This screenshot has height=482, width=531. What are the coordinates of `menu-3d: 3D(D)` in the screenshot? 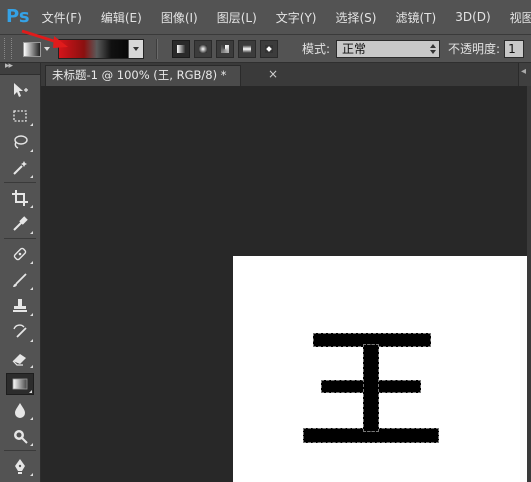 It's located at (472, 17).